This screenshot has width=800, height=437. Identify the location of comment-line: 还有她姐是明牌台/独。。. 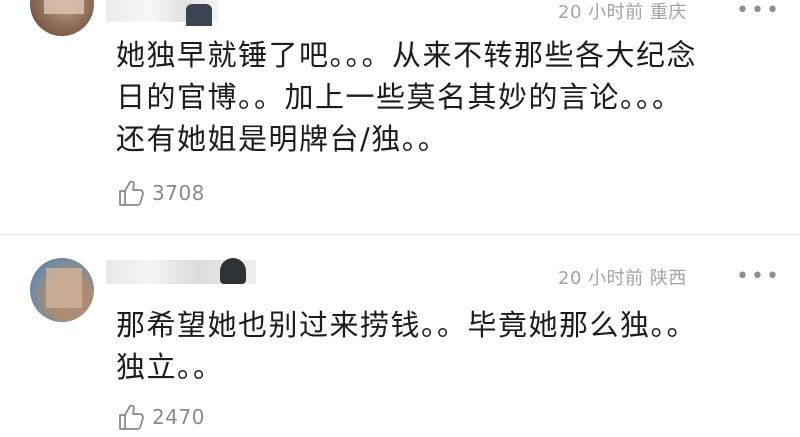
(282, 139).